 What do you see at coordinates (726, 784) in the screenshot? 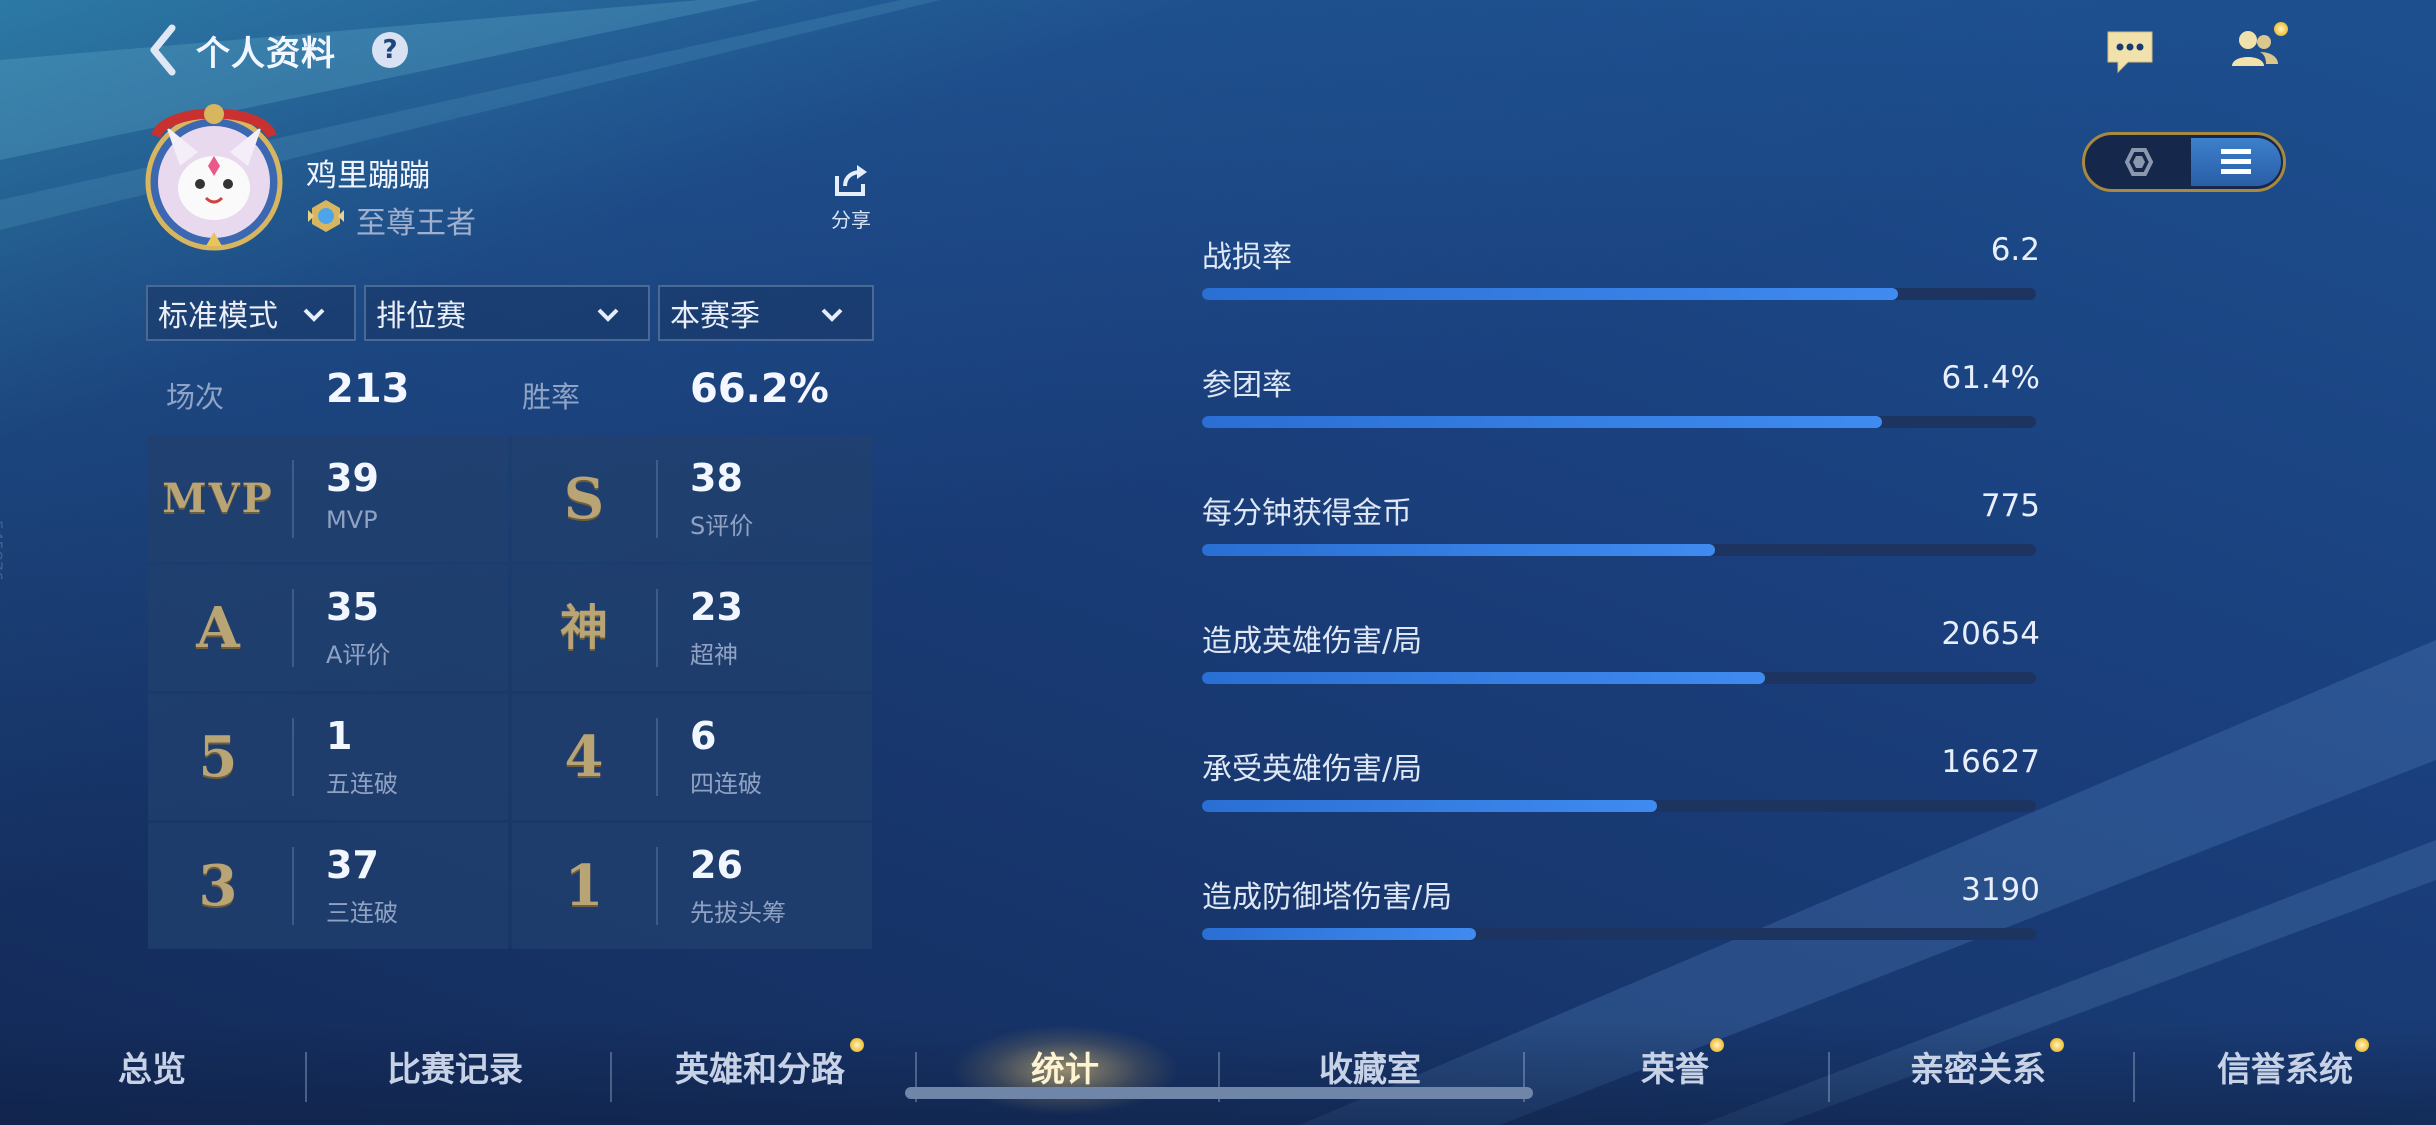
I see `badge-label: 四连破` at bounding box center [726, 784].